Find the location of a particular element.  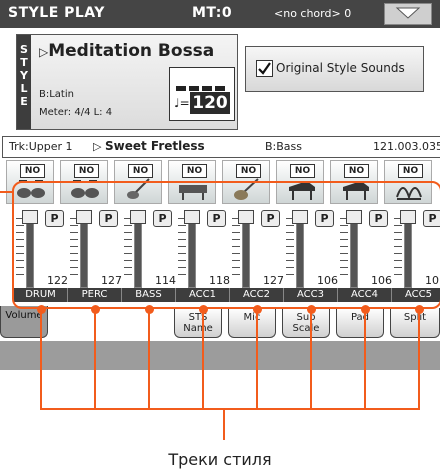

original-style-sounds-label: Original Style Sounds is located at coordinates (340, 68).